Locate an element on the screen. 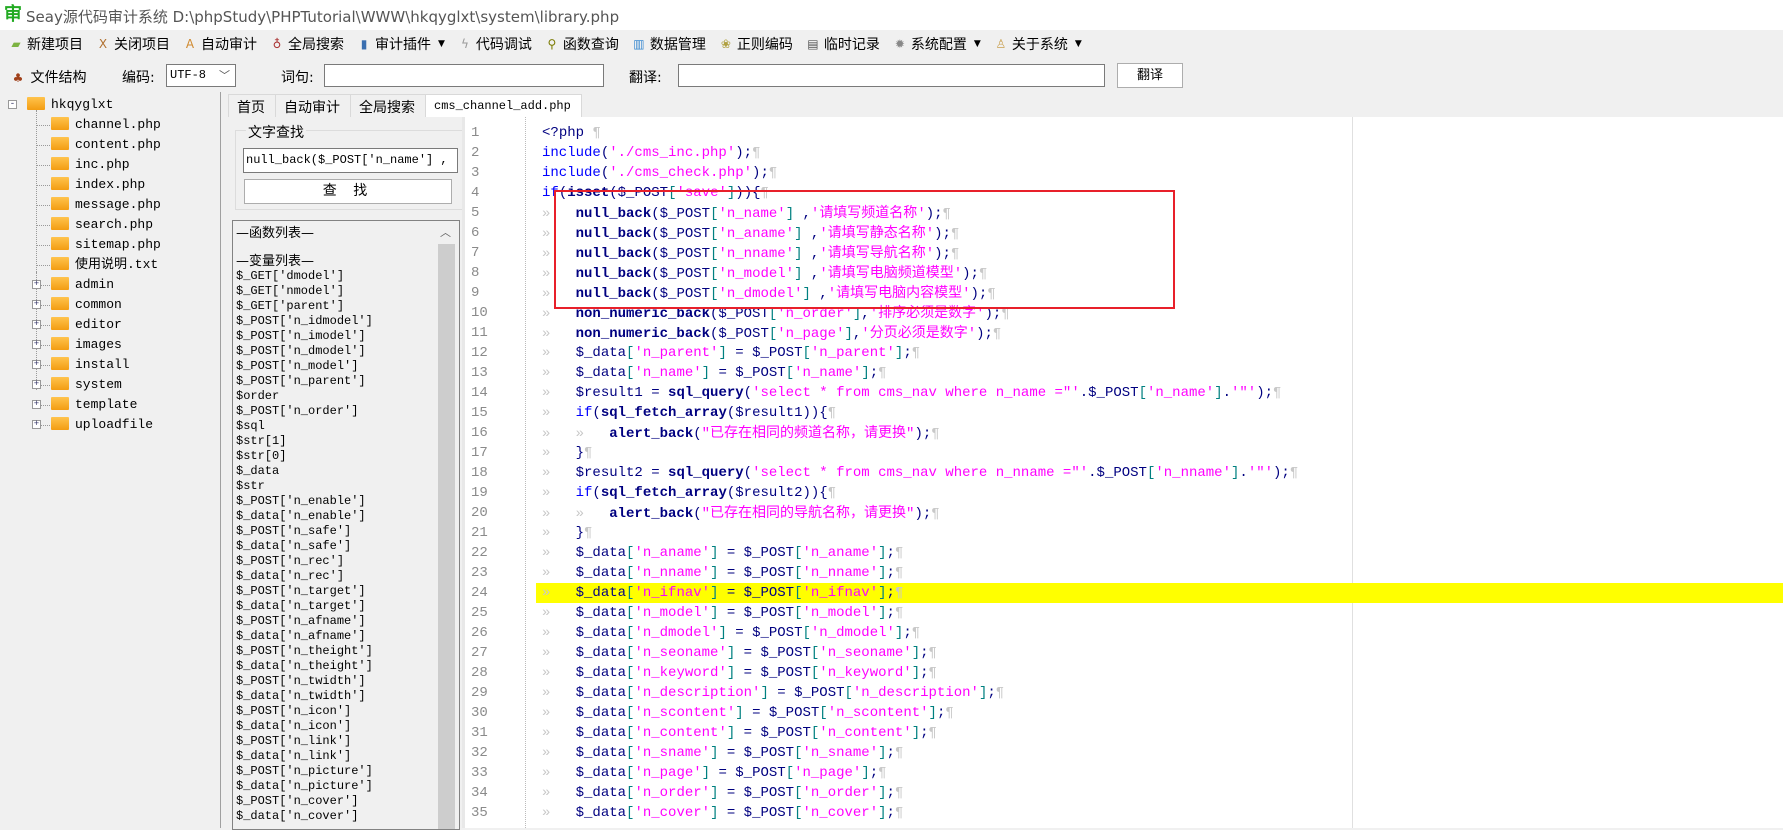 This screenshot has height=830, width=1783. tree-file: inc.php is located at coordinates (90, 165).